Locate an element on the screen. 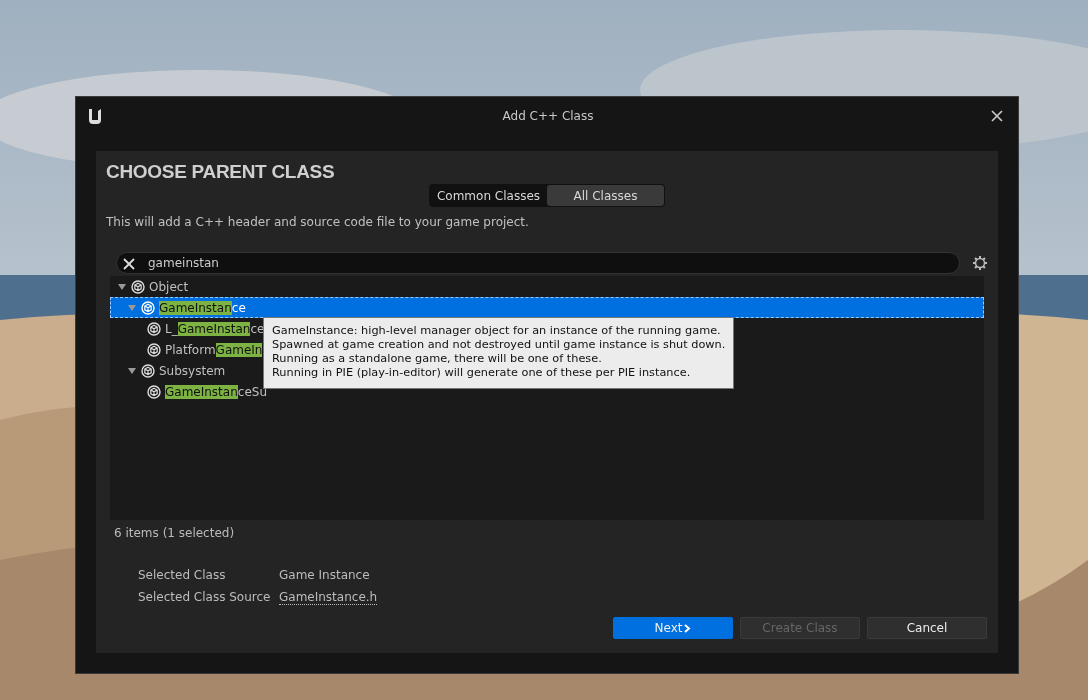  window-title: Add C++ Class is located at coordinates (548, 116).